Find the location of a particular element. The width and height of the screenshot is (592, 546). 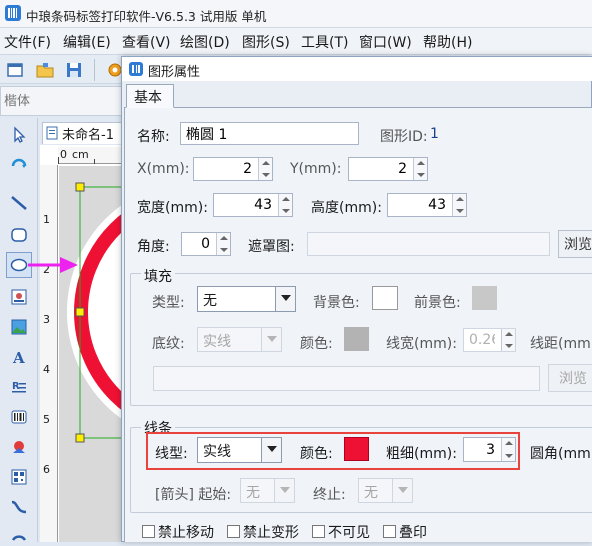

menu-shape: 图形(S) is located at coordinates (266, 42).